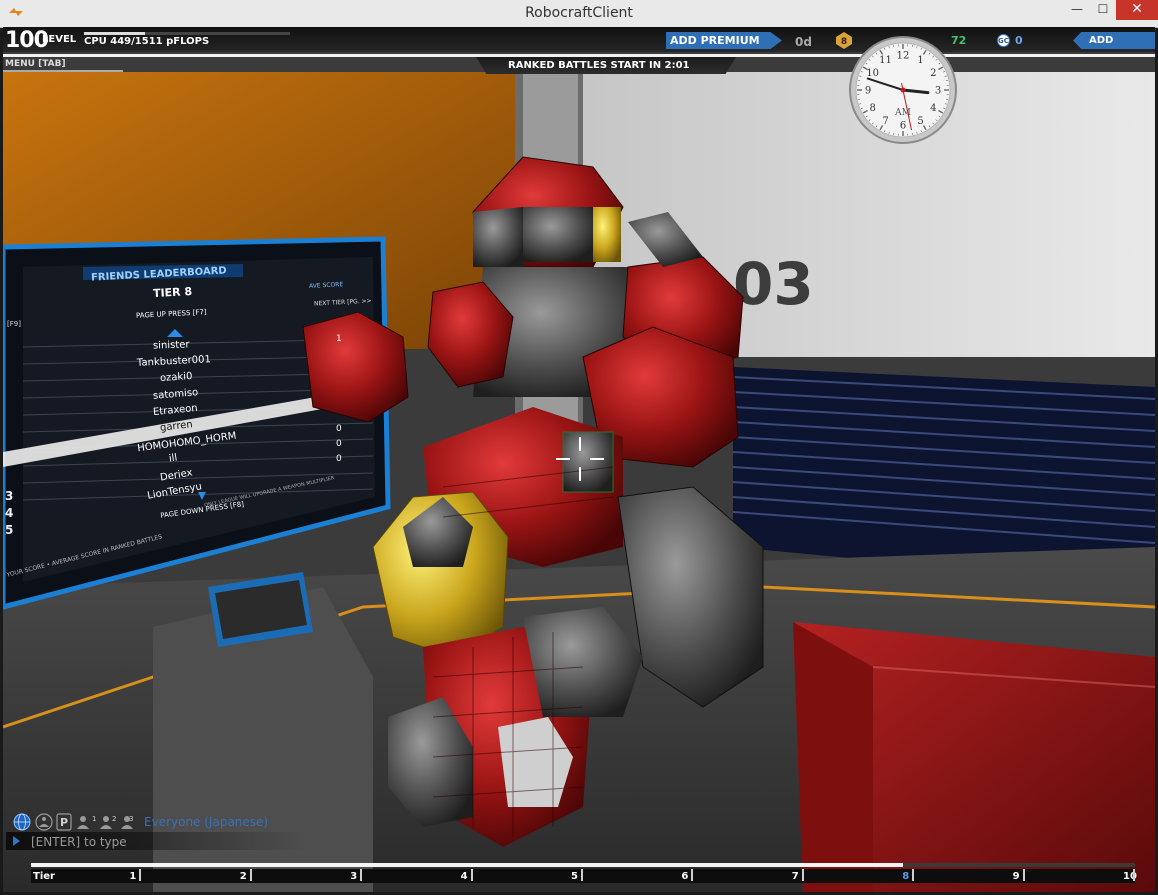 The width and height of the screenshot is (1158, 895). What do you see at coordinates (795, 876) in the screenshot?
I see `tier-label-7: 7` at bounding box center [795, 876].